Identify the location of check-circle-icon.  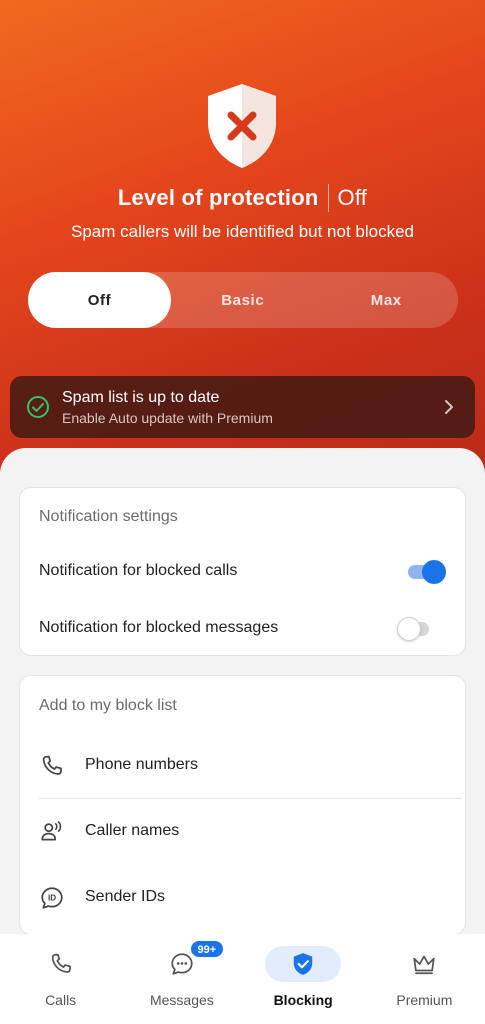
(38, 407).